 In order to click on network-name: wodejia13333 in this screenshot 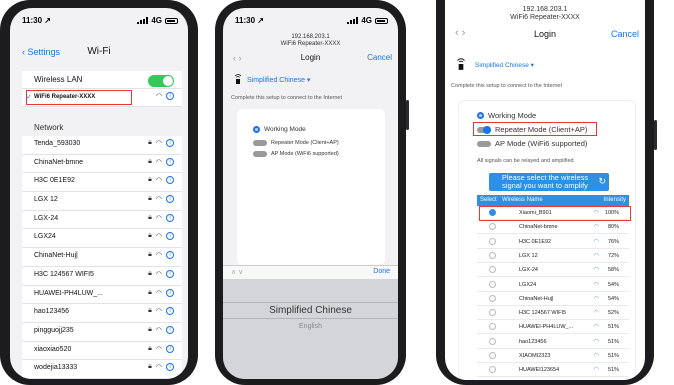, I will do `click(56, 368)`.